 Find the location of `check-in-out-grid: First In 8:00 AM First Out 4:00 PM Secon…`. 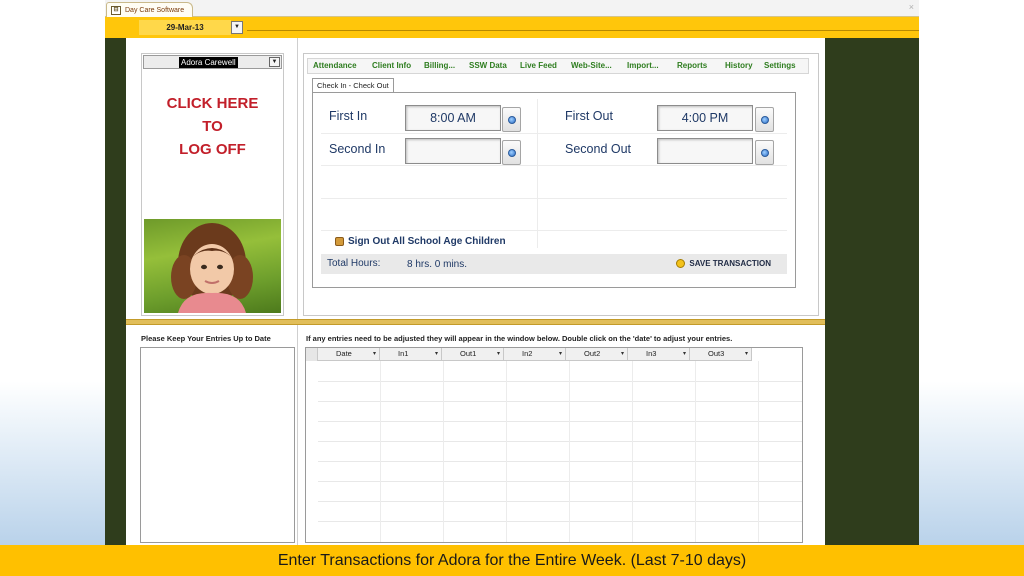

check-in-out-grid: First In 8:00 AM First Out 4:00 PM Secon… is located at coordinates (554, 186).